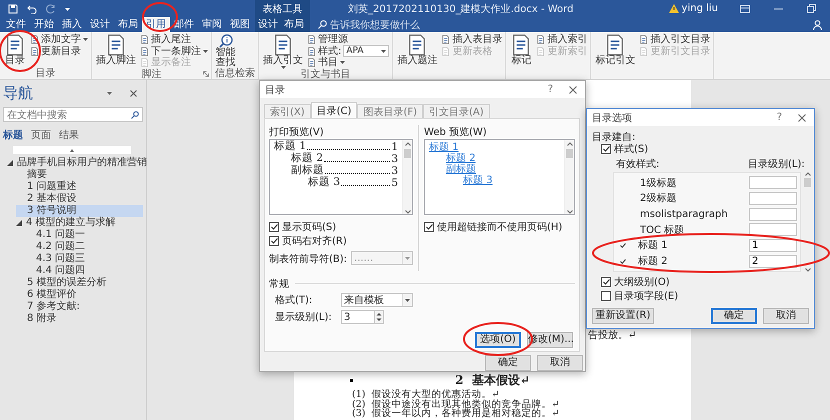 The width and height of the screenshot is (830, 420). Describe the element at coordinates (240, 24) in the screenshot. I see `ribbon-tab: 视图` at that location.